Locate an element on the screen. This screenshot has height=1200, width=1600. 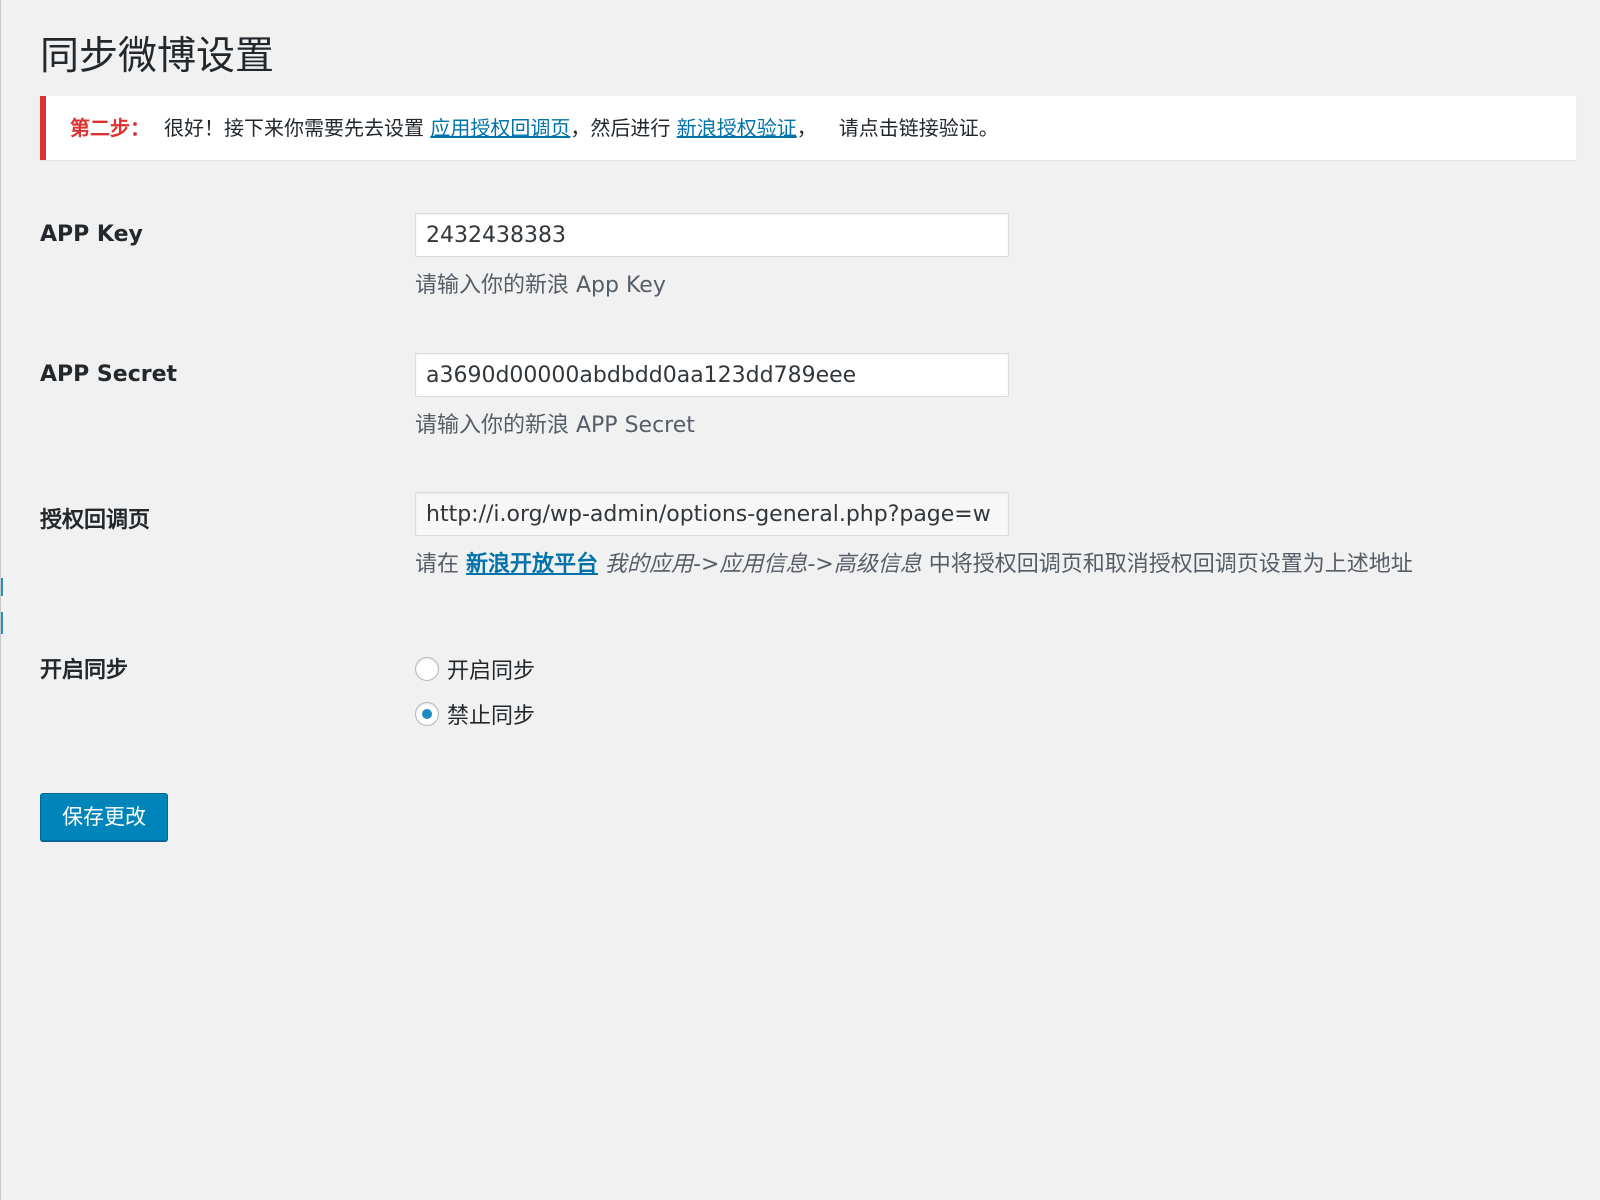
notice-step-label: 第二步： is located at coordinates (110, 128).